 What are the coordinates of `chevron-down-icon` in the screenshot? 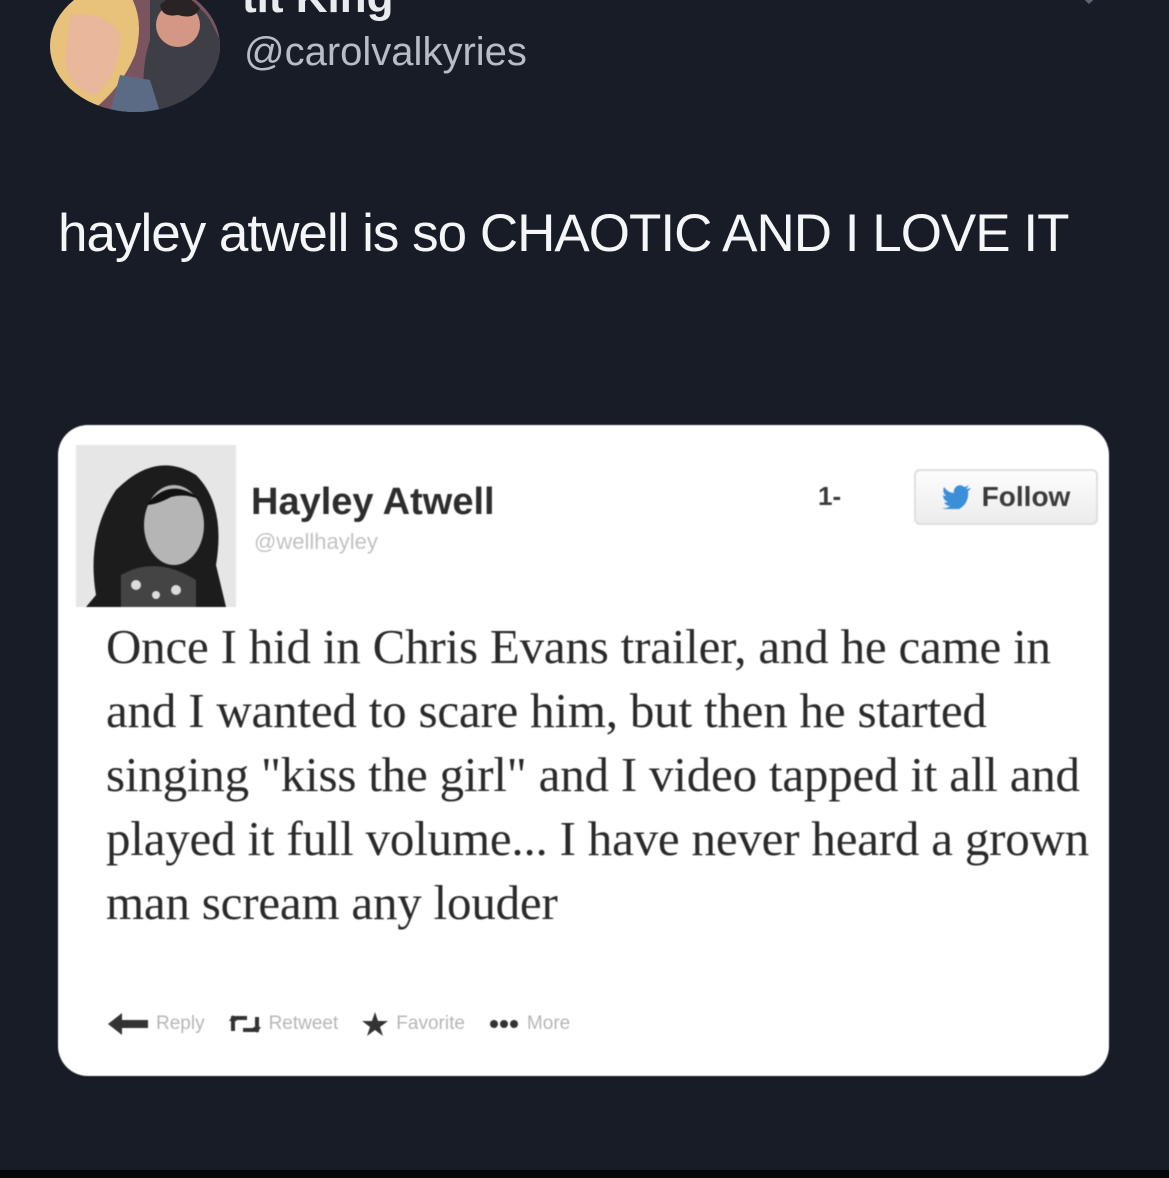 It's located at (1089, 8).